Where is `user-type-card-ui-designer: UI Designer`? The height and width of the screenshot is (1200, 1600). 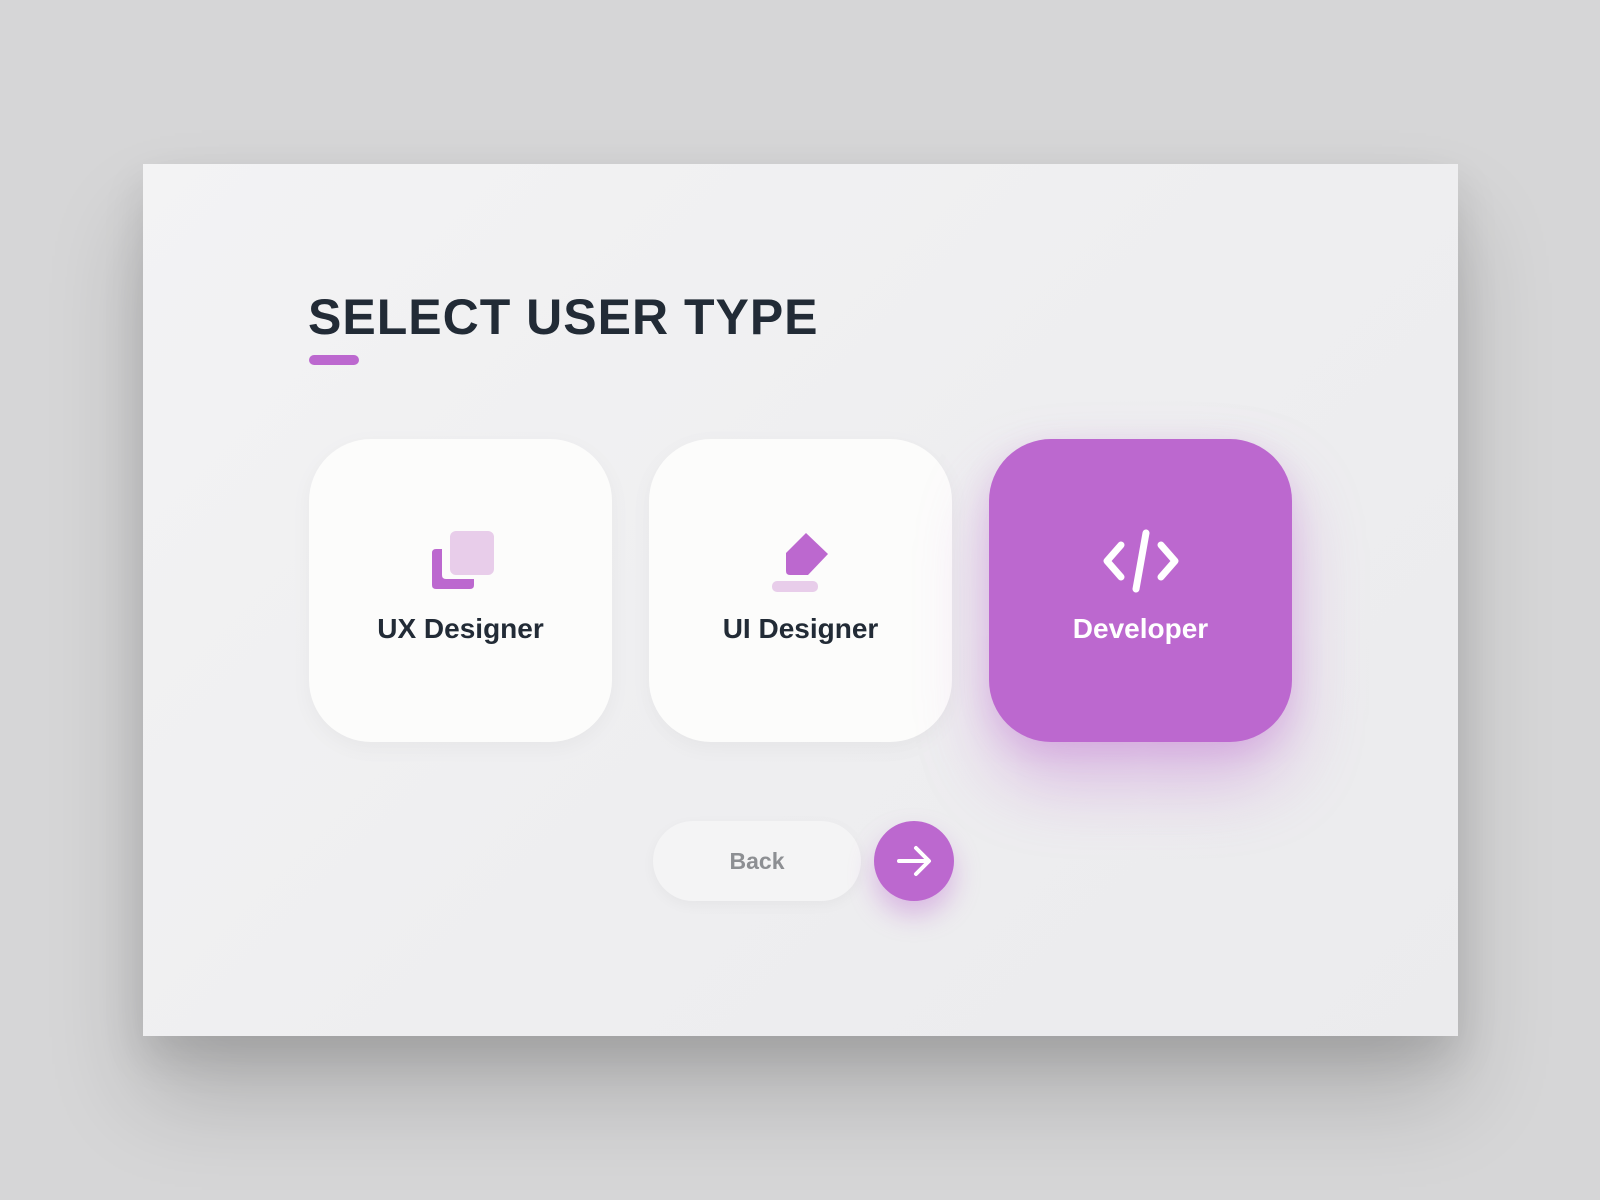 user-type-card-ui-designer: UI Designer is located at coordinates (800, 590).